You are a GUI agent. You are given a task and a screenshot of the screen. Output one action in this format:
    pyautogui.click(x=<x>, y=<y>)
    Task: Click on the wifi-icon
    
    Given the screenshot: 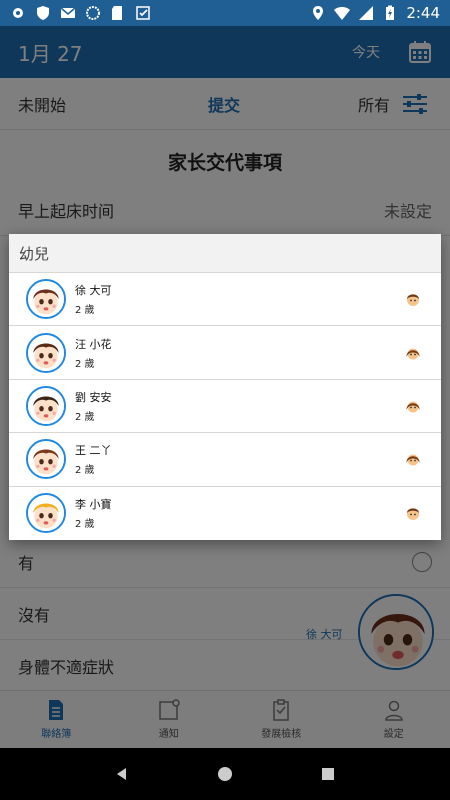 What is the action you would take?
    pyautogui.click(x=342, y=13)
    